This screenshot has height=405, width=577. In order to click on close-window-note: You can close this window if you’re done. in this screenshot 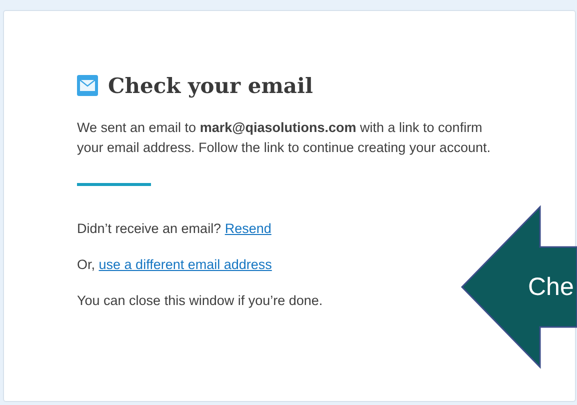, I will do `click(200, 301)`.